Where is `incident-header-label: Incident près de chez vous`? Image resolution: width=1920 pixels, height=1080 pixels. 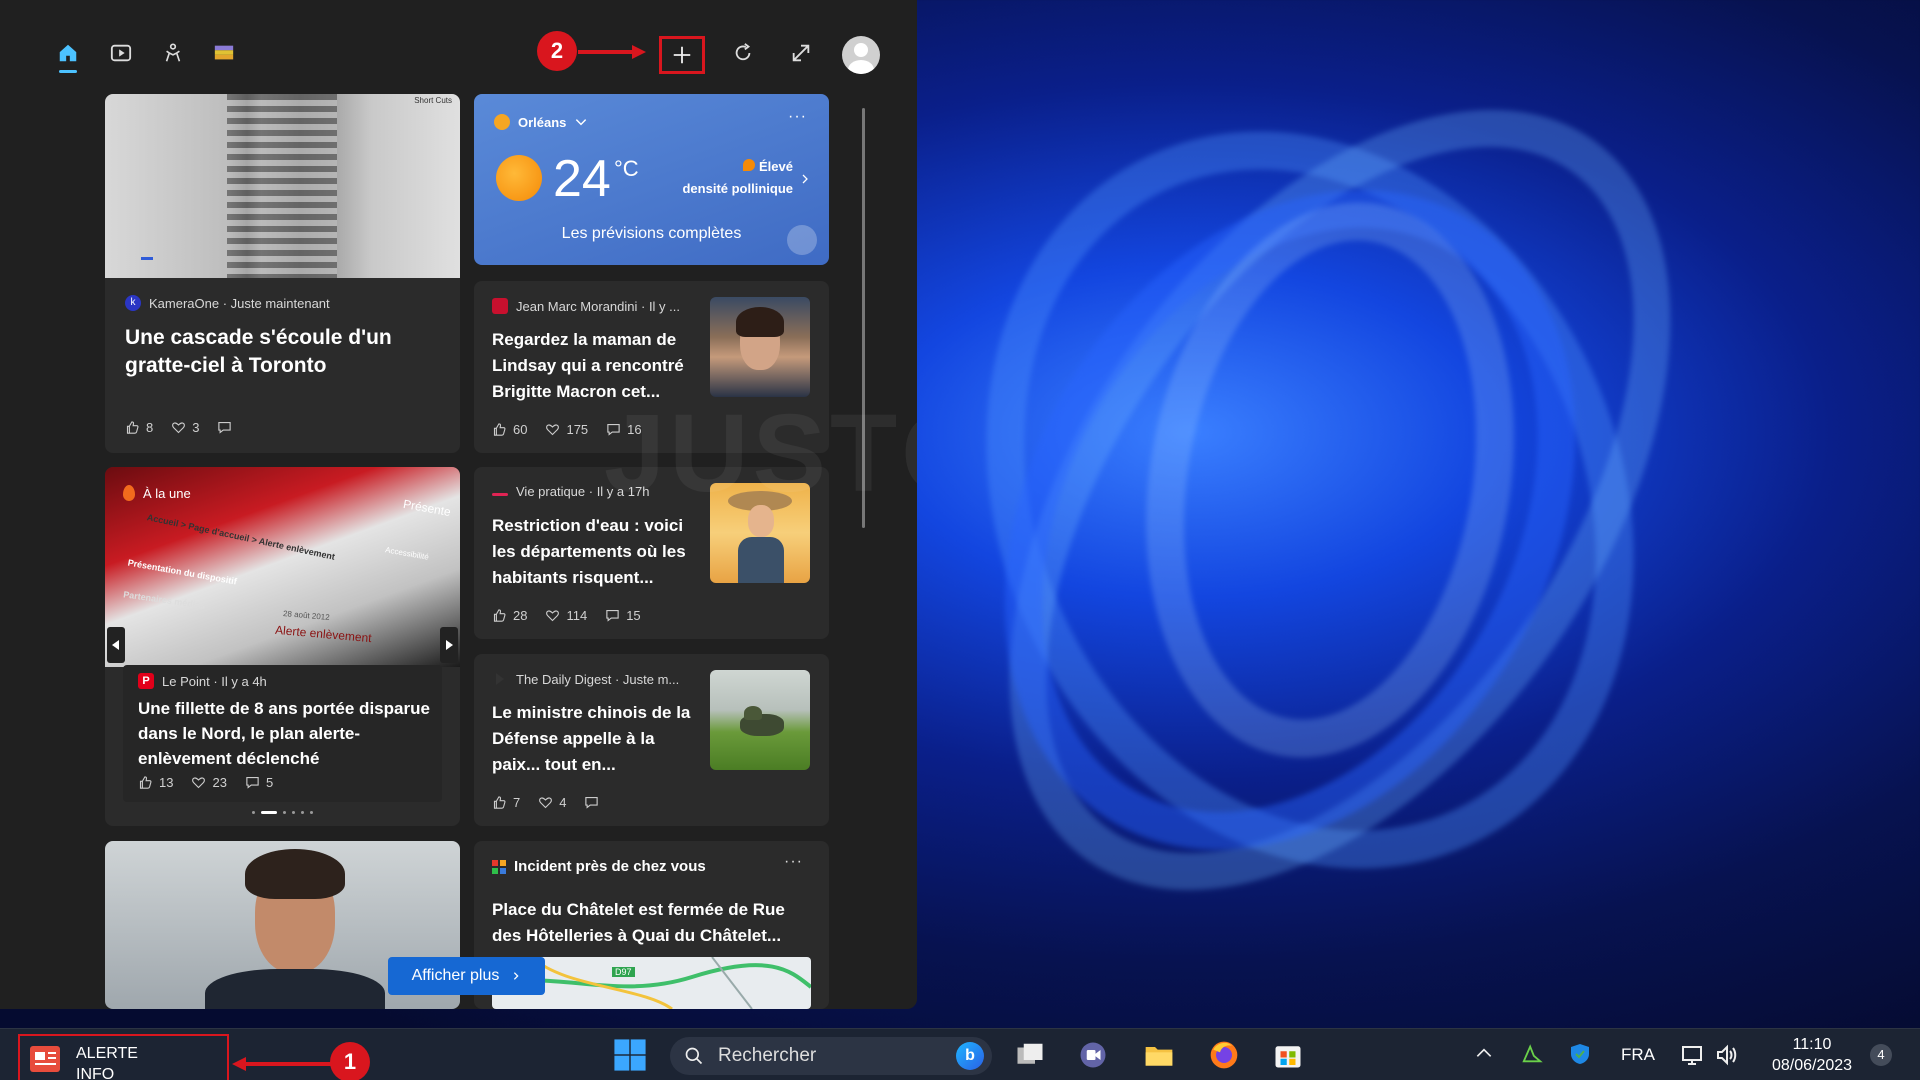
incident-header-label: Incident près de chez vous is located at coordinates (610, 866).